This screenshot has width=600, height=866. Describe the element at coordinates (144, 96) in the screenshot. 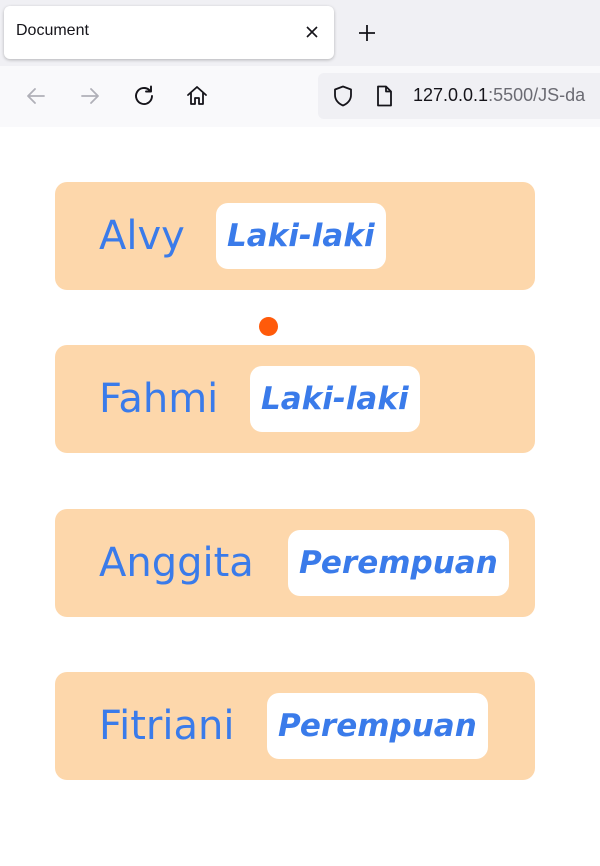

I see `reload-icon` at that location.